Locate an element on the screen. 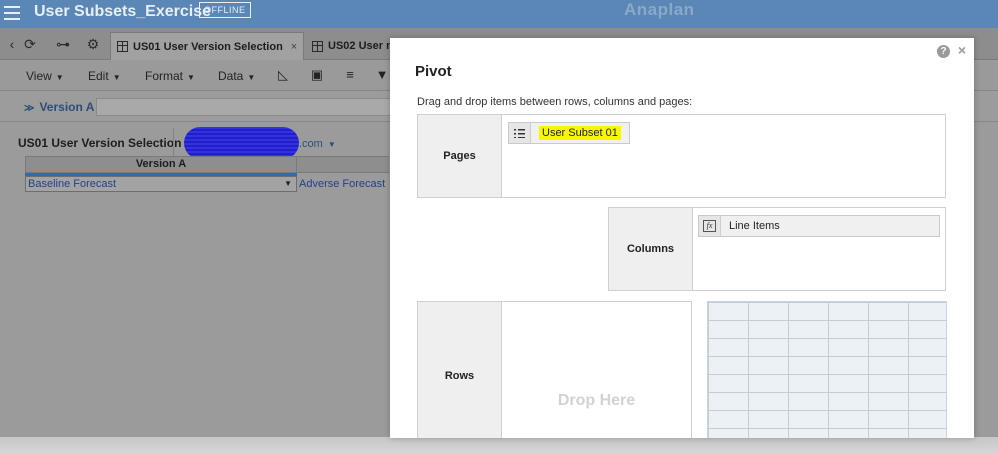 This screenshot has width=998, height=454. context-selector: ≫ Version A is located at coordinates (59, 107).